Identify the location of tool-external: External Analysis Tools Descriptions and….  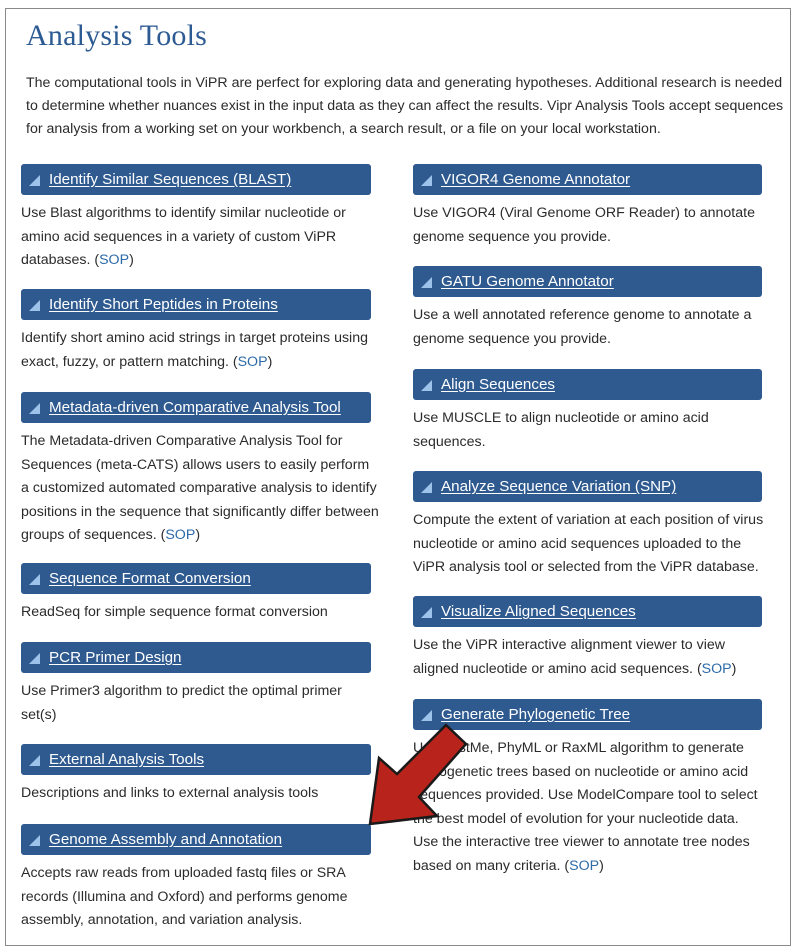
(201, 775).